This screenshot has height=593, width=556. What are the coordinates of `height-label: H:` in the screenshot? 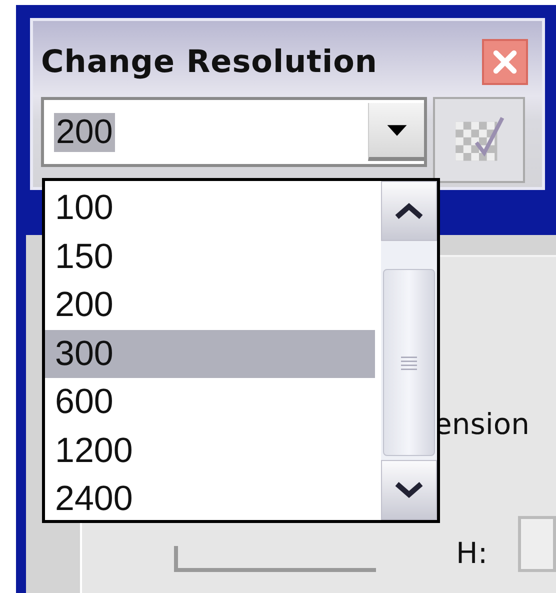 It's located at (472, 553).